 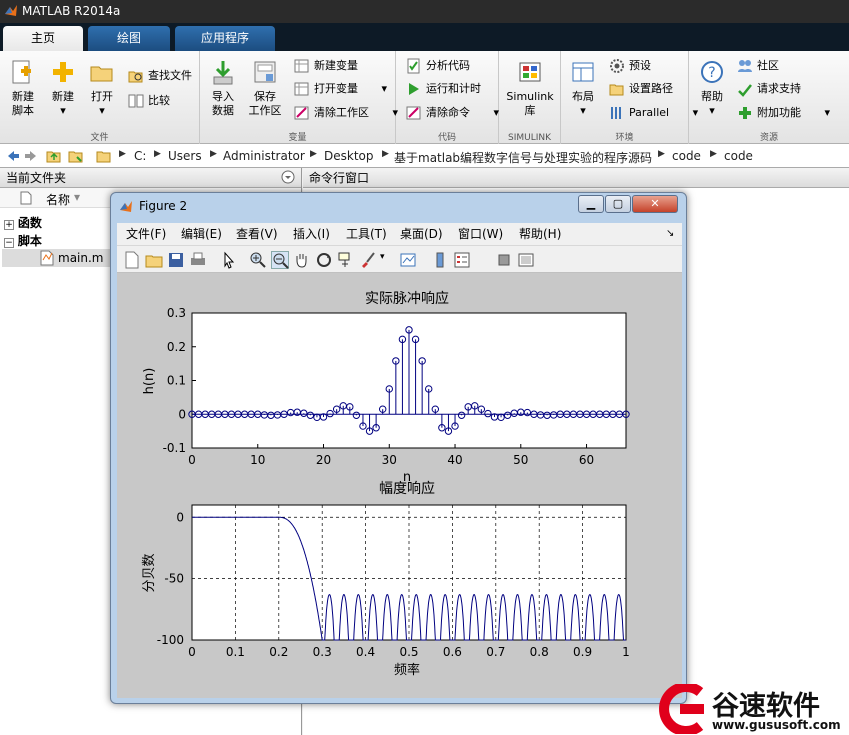 I want to click on find-files-button: 查找文件, so click(x=160, y=76).